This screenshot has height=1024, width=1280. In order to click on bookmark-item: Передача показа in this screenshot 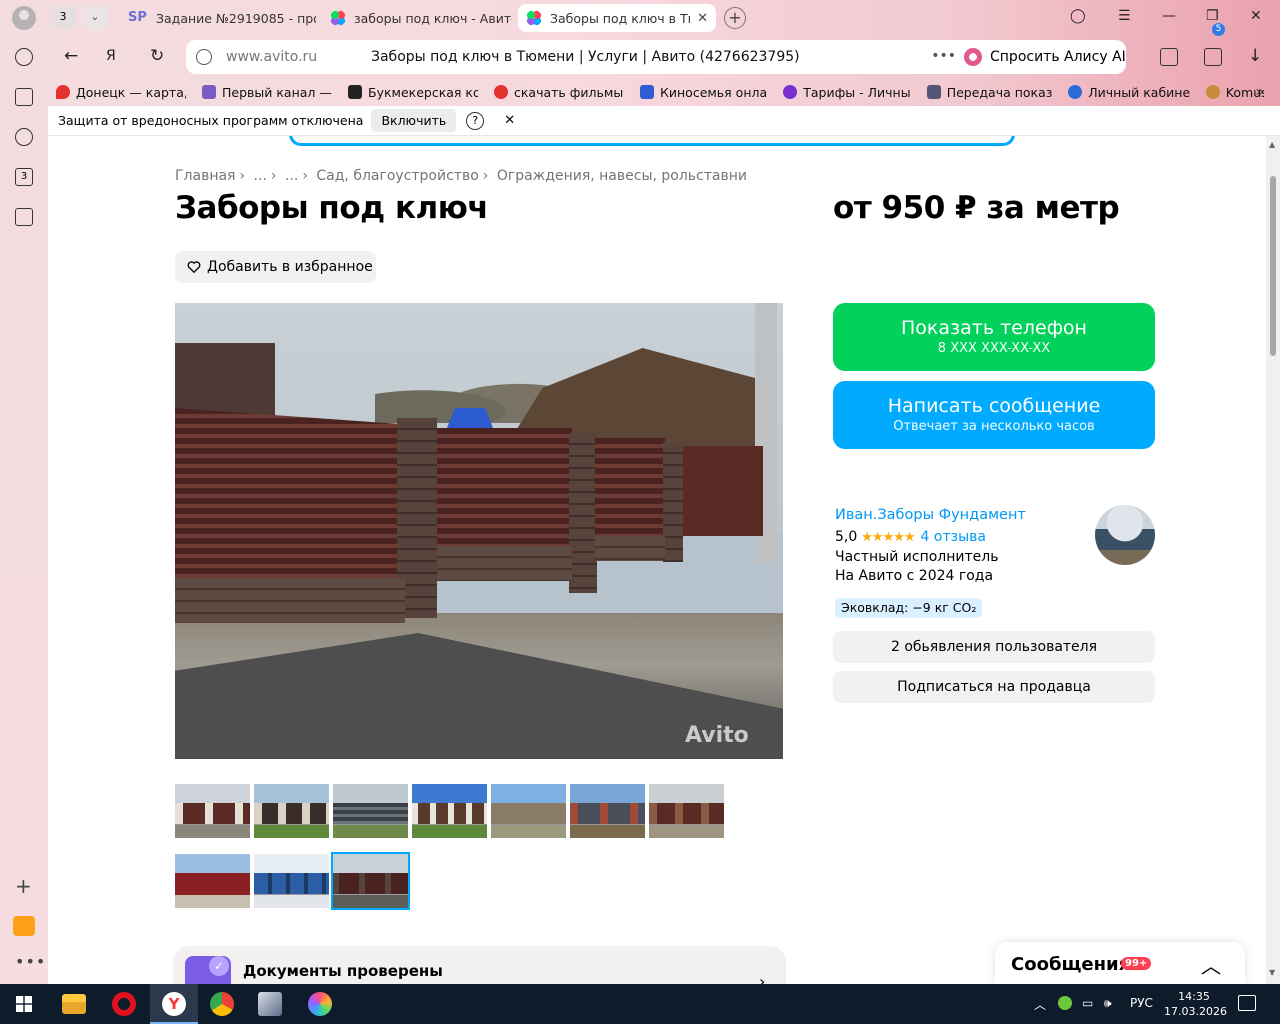, I will do `click(989, 92)`.